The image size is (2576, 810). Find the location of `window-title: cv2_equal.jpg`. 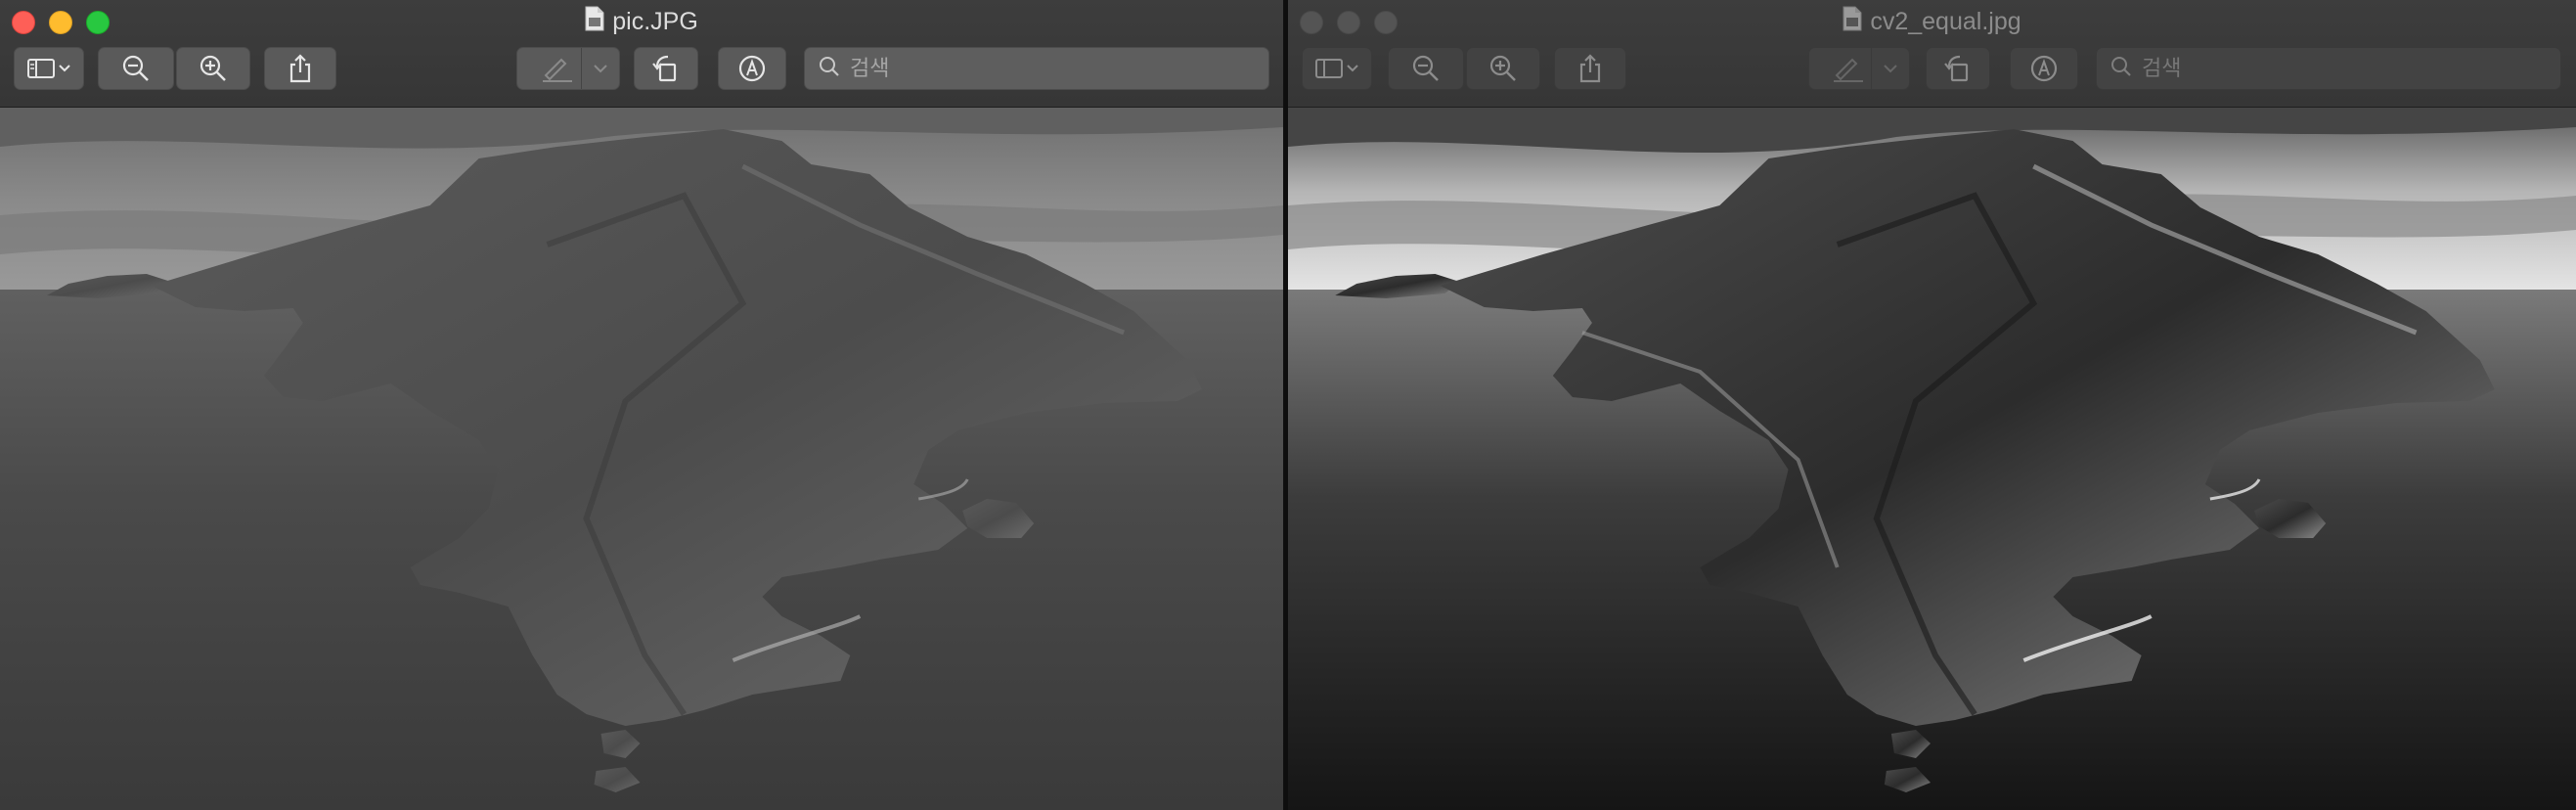

window-title: cv2_equal.jpg is located at coordinates (1932, 22).